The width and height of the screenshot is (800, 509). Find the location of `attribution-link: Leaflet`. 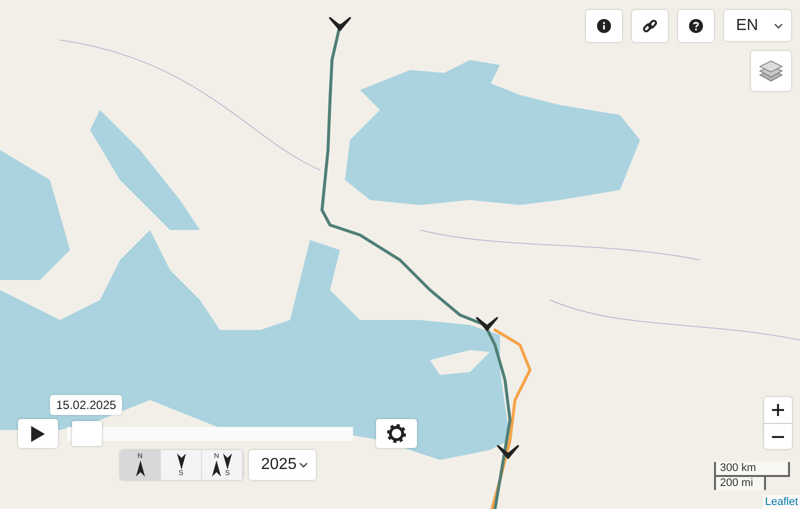

attribution-link: Leaflet is located at coordinates (781, 502).